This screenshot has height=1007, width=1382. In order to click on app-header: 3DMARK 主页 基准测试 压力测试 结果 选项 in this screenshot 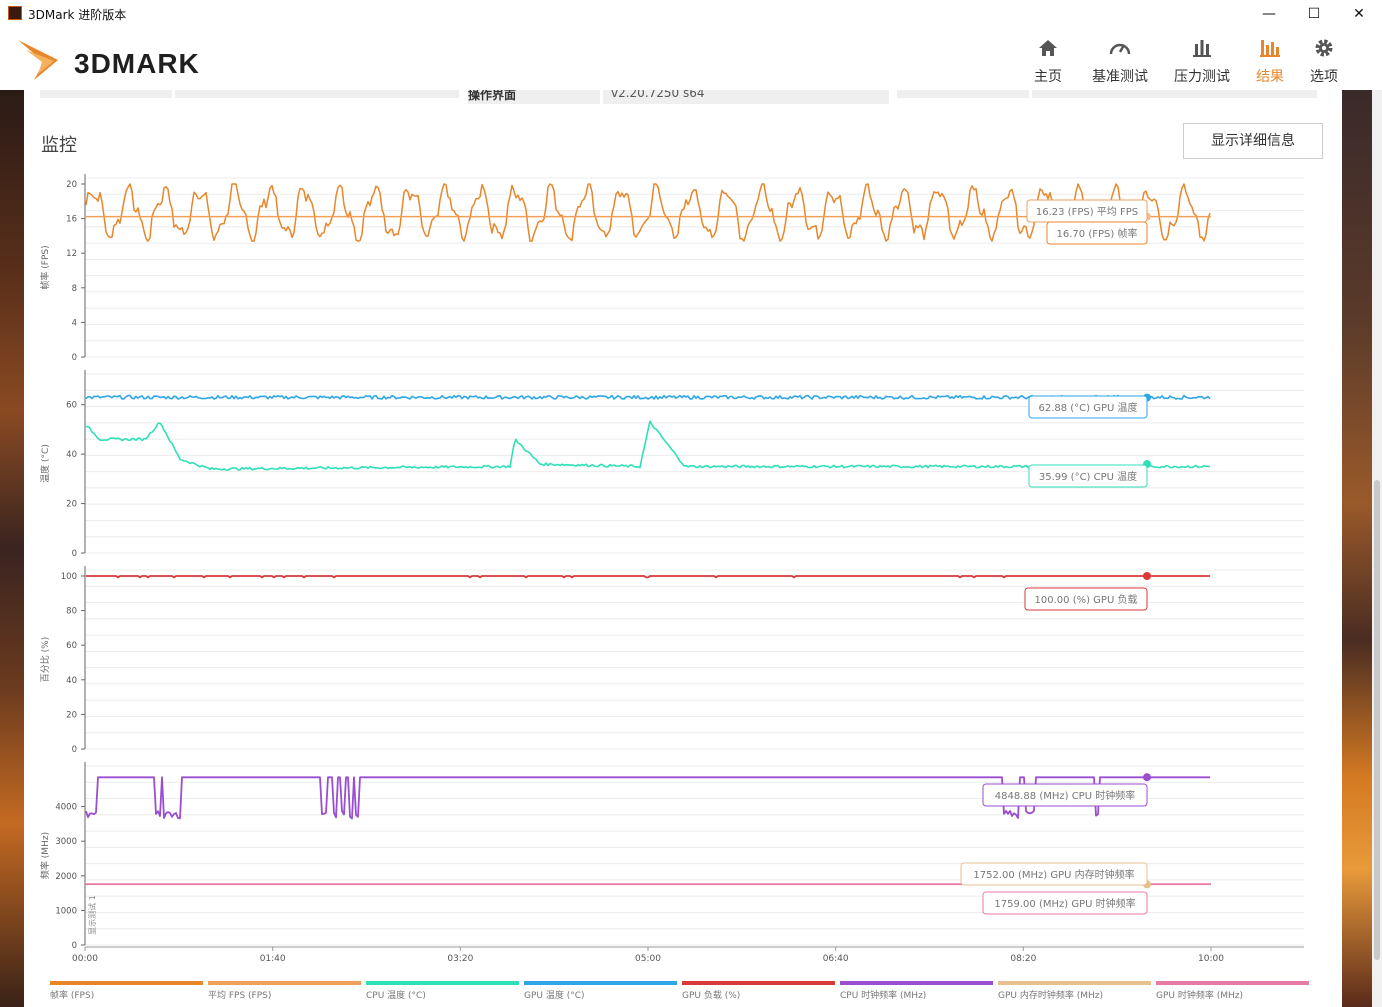, I will do `click(691, 59)`.